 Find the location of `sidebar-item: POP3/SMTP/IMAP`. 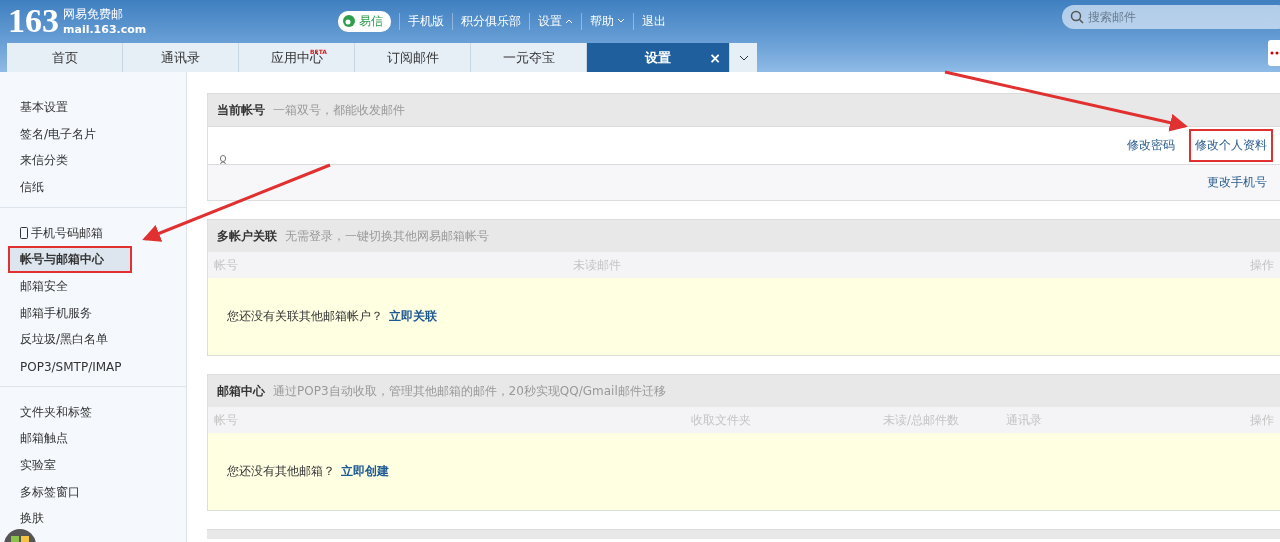

sidebar-item: POP3/SMTP/IMAP is located at coordinates (93, 366).